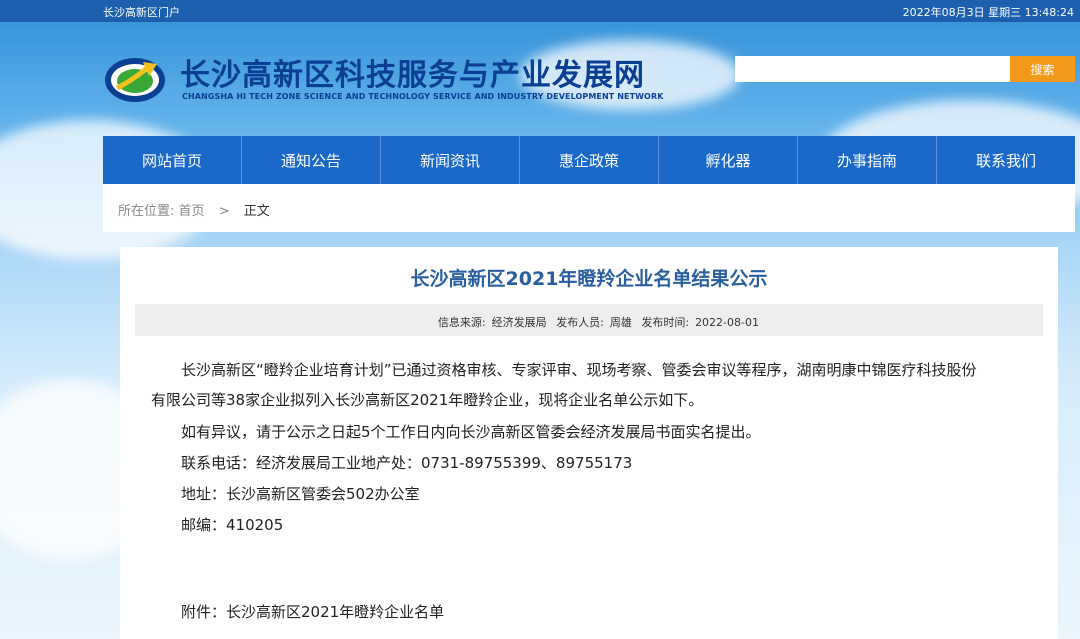 Image resolution: width=1080 pixels, height=639 pixels. I want to click on nav-item-guide: 办事指南, so click(867, 160).